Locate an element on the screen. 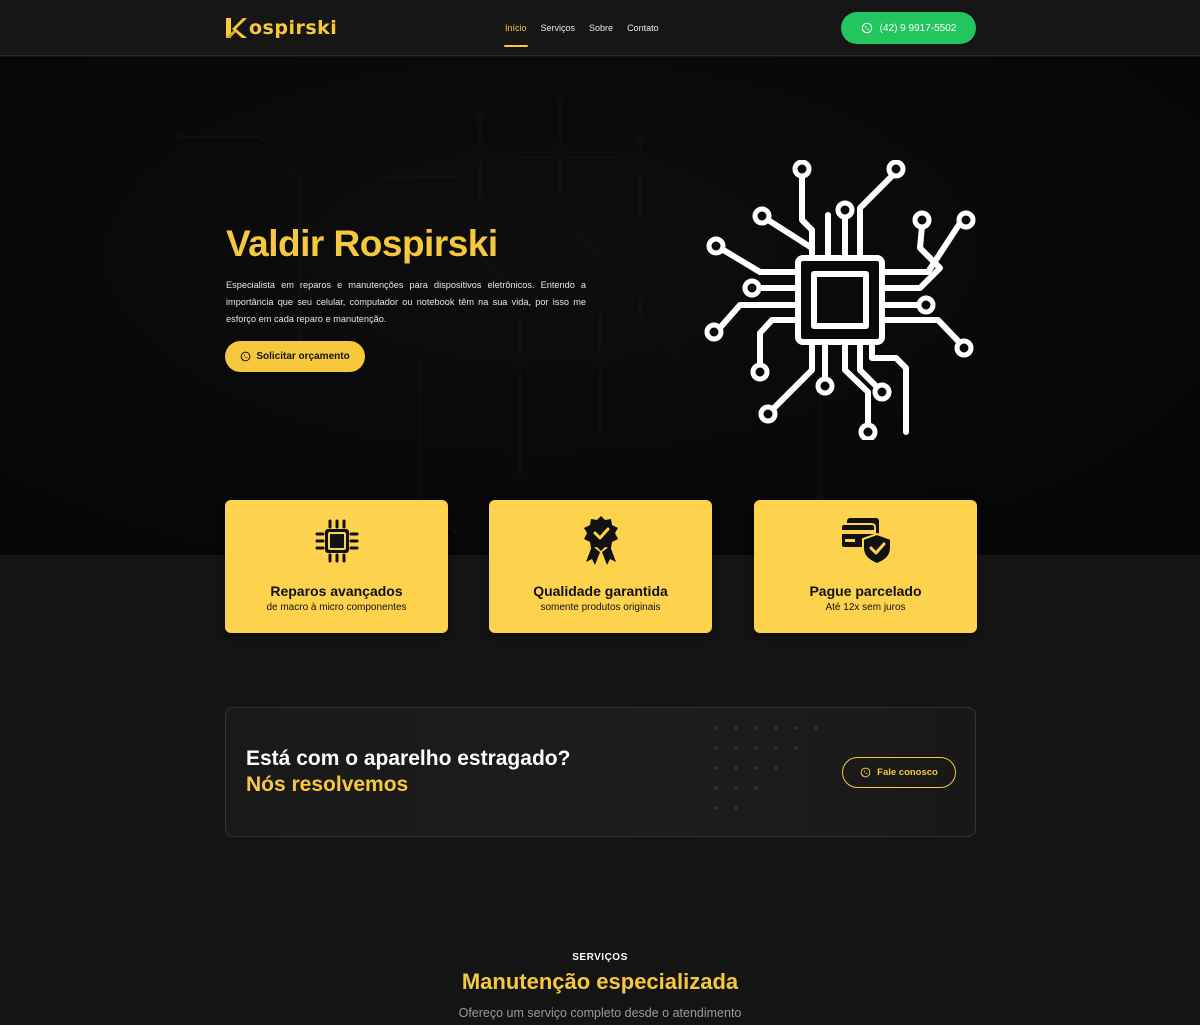  feature-subtitle: somente produtos originais is located at coordinates (600, 607).